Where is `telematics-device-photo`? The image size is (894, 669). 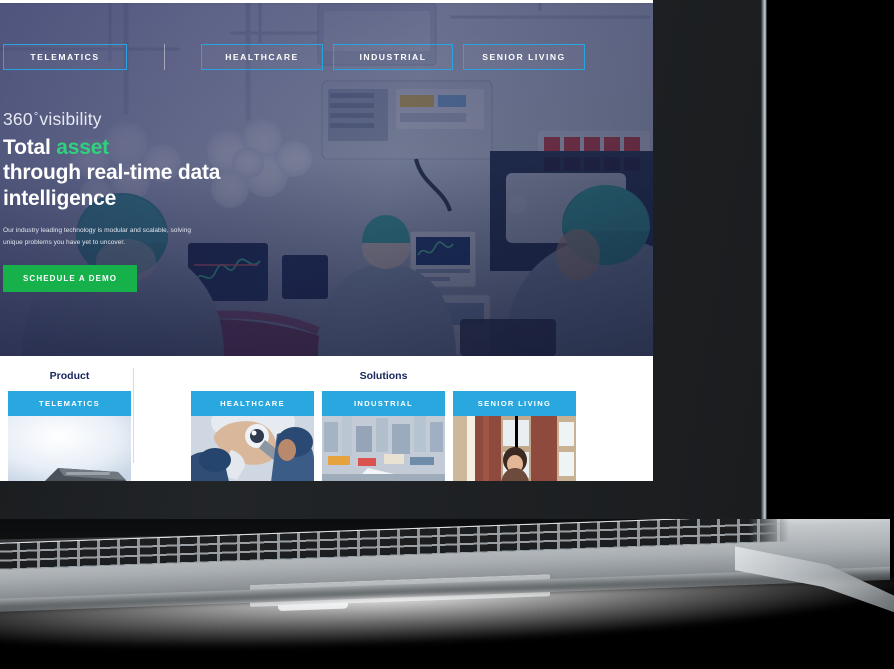
telematics-device-photo is located at coordinates (69, 448).